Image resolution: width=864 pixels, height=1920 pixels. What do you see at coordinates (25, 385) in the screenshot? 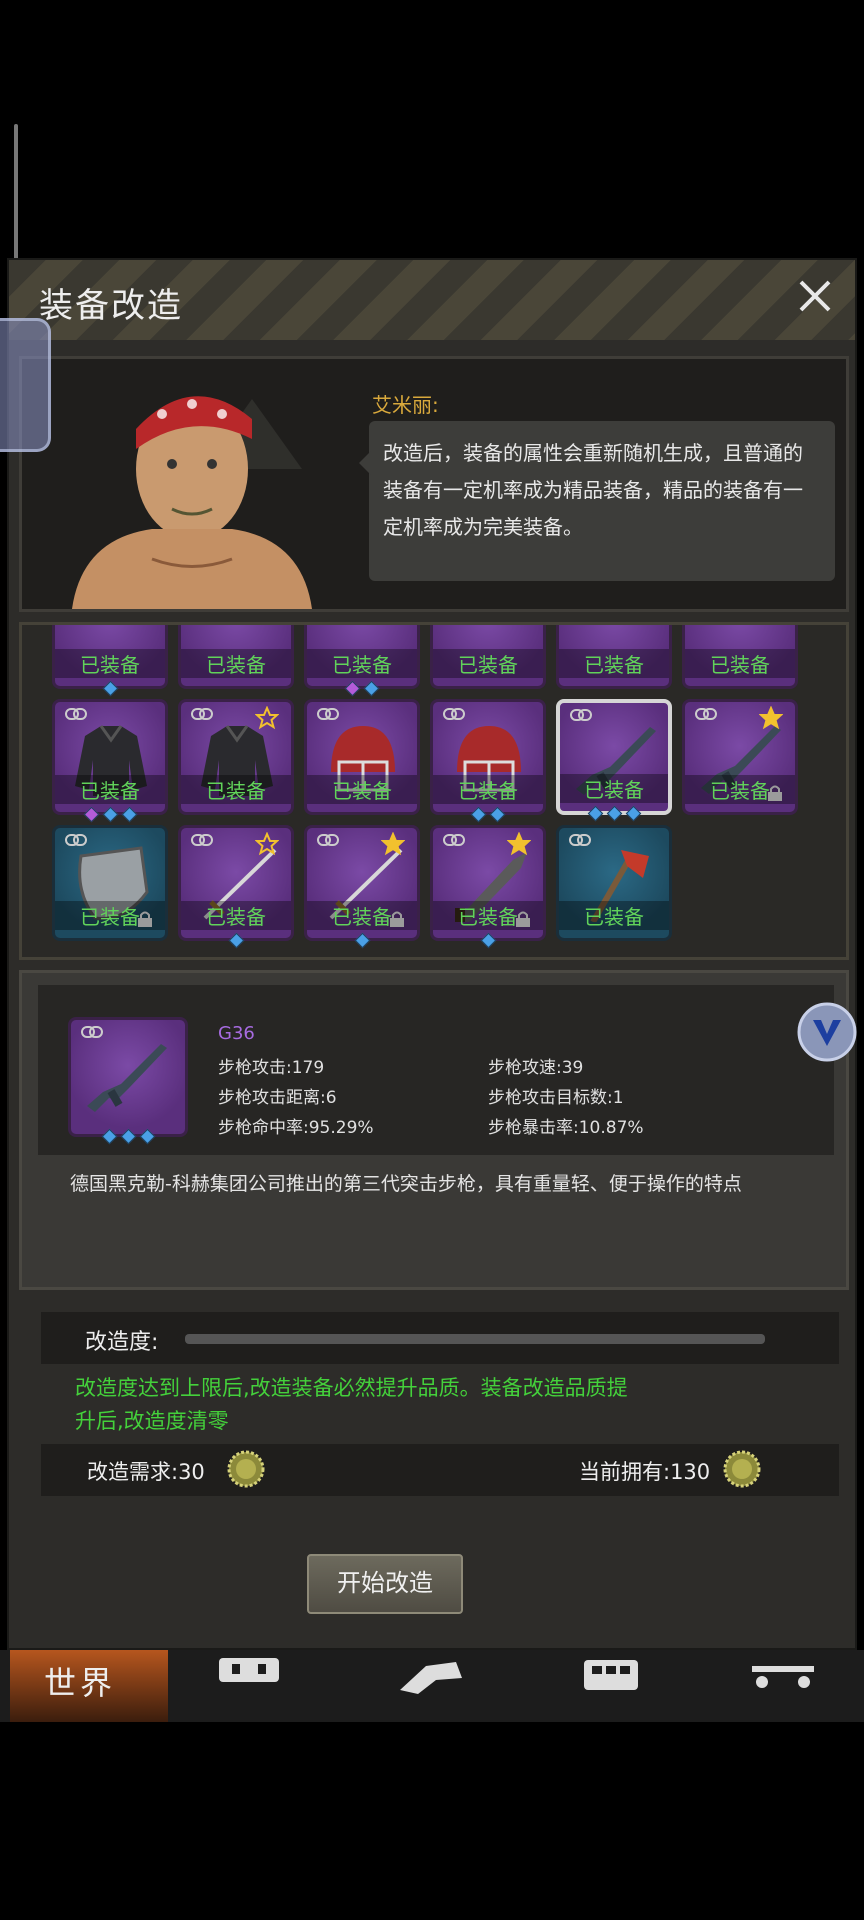
I see `side-drawer-handle` at bounding box center [25, 385].